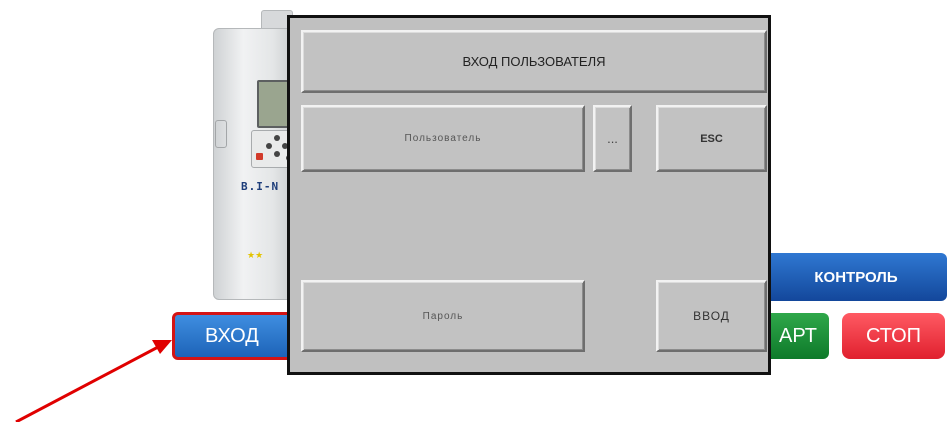  I want to click on esc-button-label: ESC, so click(711, 138).